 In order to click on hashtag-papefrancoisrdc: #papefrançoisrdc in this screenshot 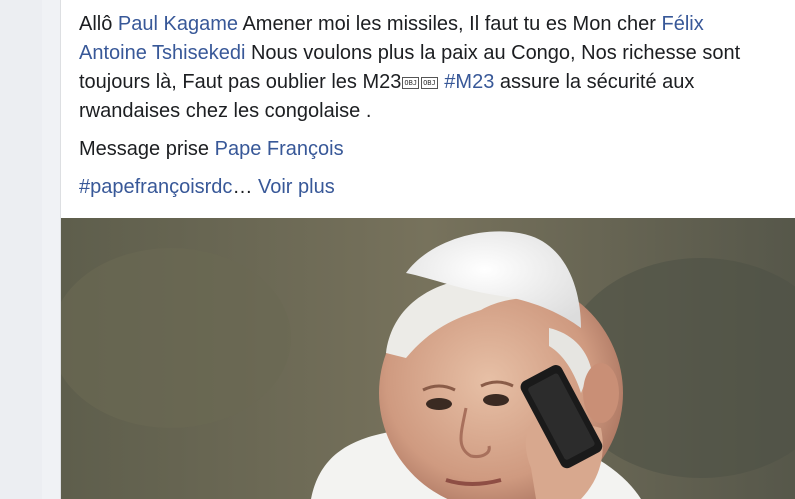, I will do `click(155, 187)`.